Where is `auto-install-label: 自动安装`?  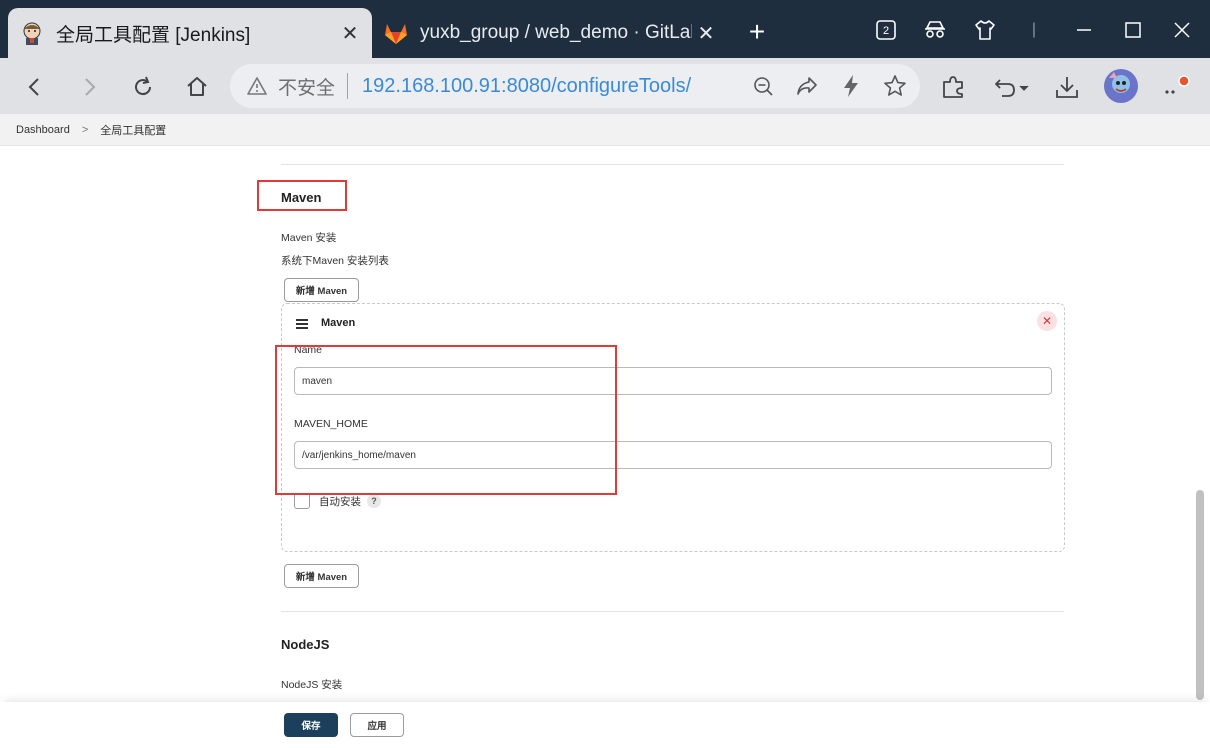
auto-install-label: 自动安装 is located at coordinates (340, 502).